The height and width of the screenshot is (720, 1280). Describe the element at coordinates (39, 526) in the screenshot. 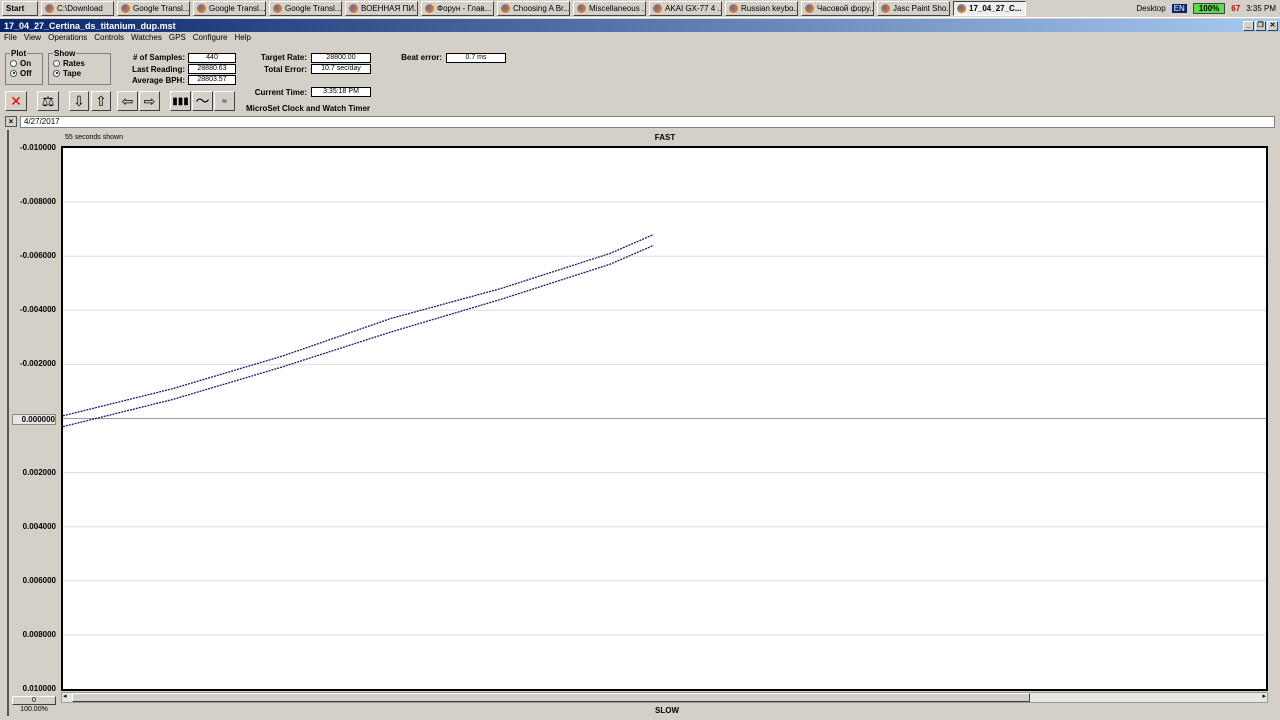

I see `y-tick-label: 0.004000` at that location.